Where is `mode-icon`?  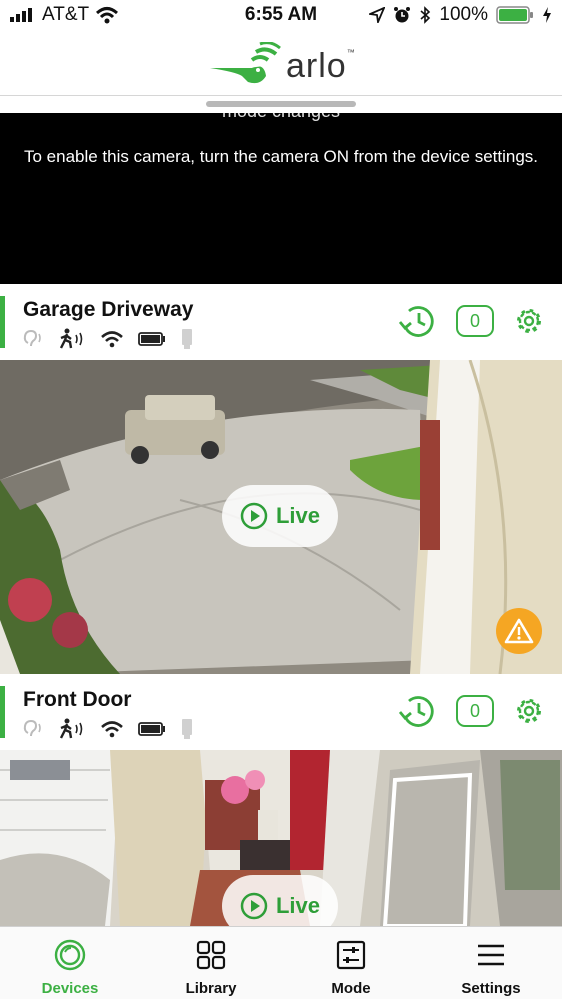
mode-icon is located at coordinates (351, 955).